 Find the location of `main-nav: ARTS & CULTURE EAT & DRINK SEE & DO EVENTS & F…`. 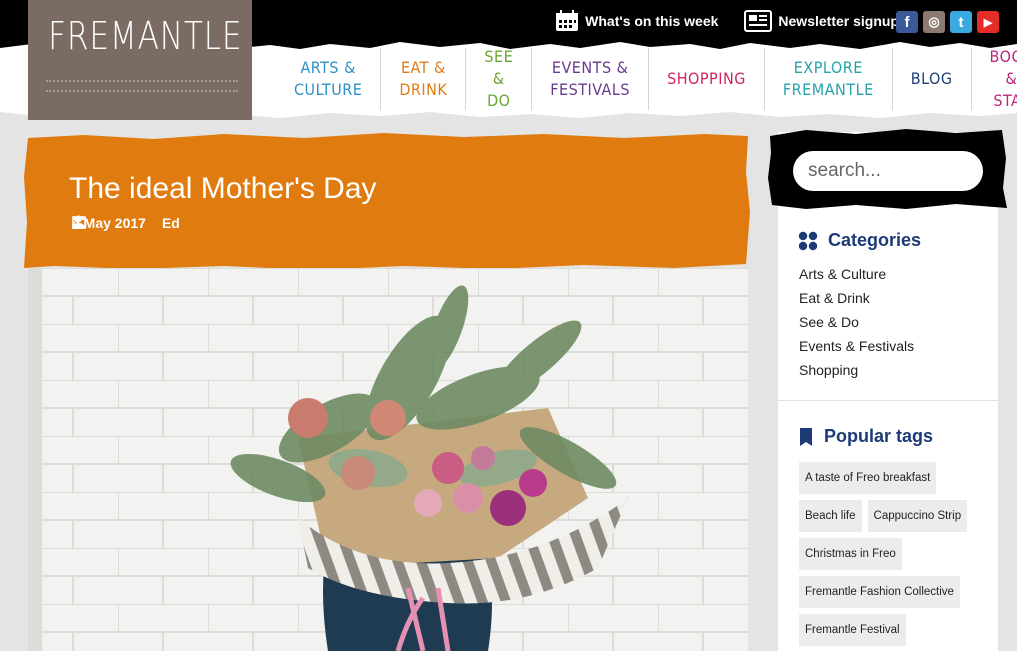

main-nav: ARTS & CULTURE EAT & DRINK SEE & DO EVENTS & F… is located at coordinates (646, 79).